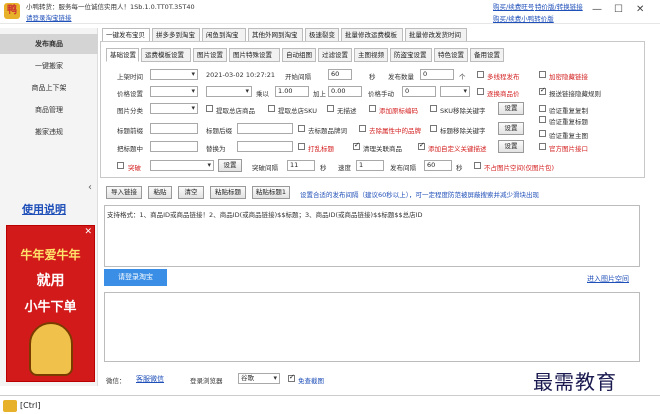 Image resolution: width=660 pixels, height=414 pixels. Describe the element at coordinates (166, 55) in the screenshot. I see `subtab-freight: 运费模板设置` at that location.